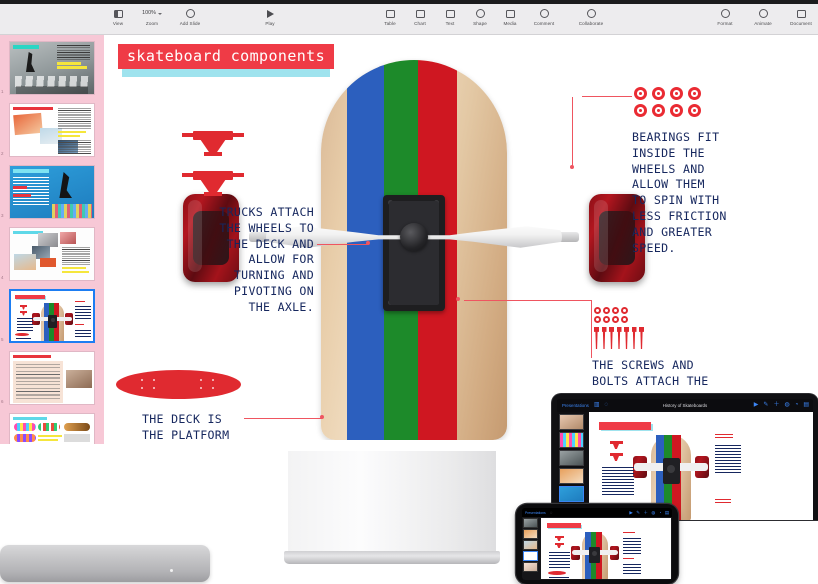 This screenshot has width=818, height=584. I want to click on format-brush-icon, so click(725, 13).